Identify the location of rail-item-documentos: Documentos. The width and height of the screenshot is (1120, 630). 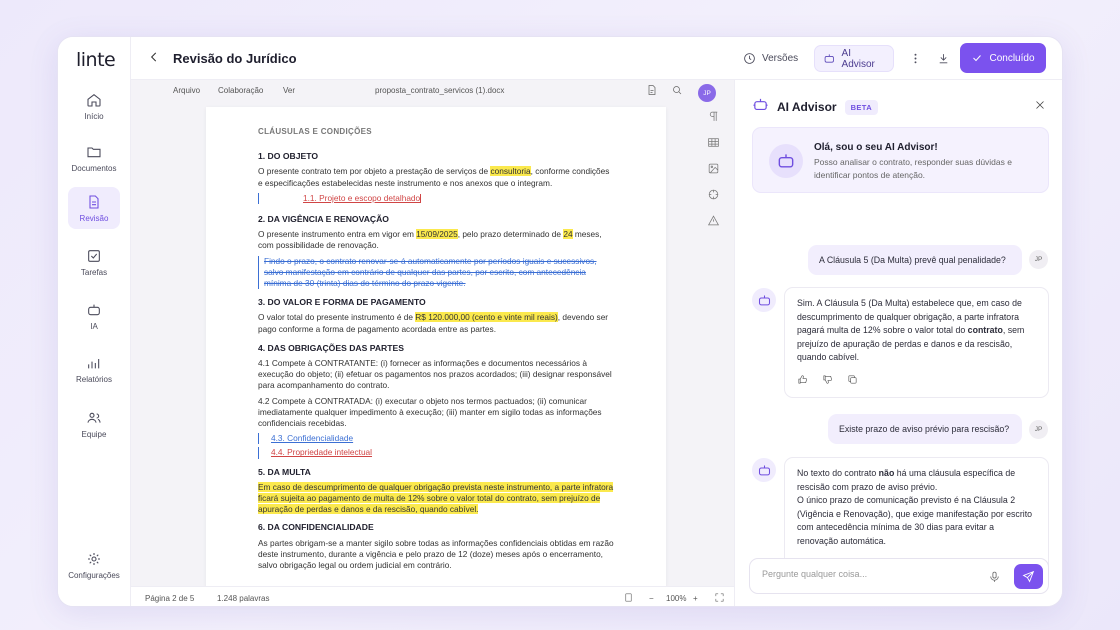
(94, 158).